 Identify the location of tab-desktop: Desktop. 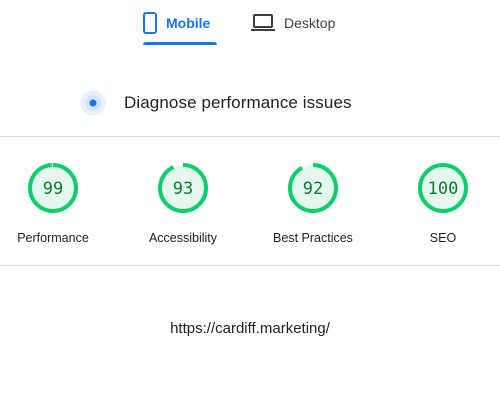
(301, 23).